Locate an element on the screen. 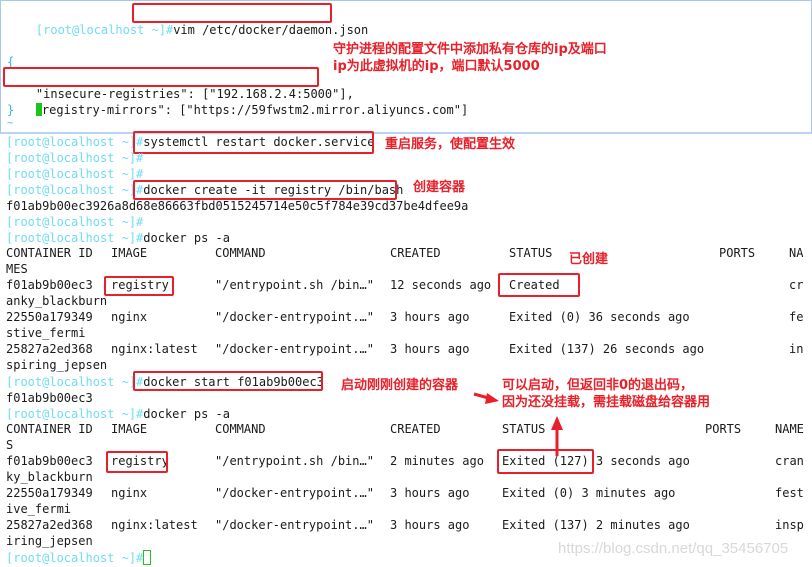 The height and width of the screenshot is (567, 812). watermark: https://blog.csdn.net/qq_35456705 is located at coordinates (673, 548).